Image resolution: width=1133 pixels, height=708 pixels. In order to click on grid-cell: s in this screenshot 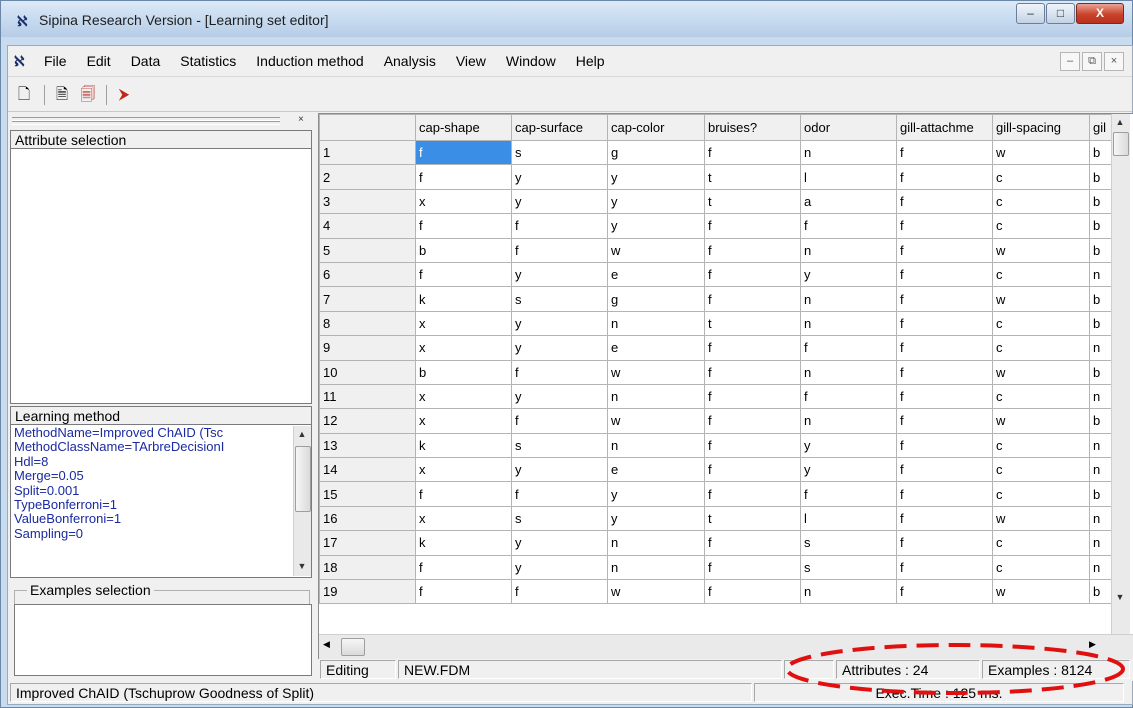, I will do `click(559, 152)`.